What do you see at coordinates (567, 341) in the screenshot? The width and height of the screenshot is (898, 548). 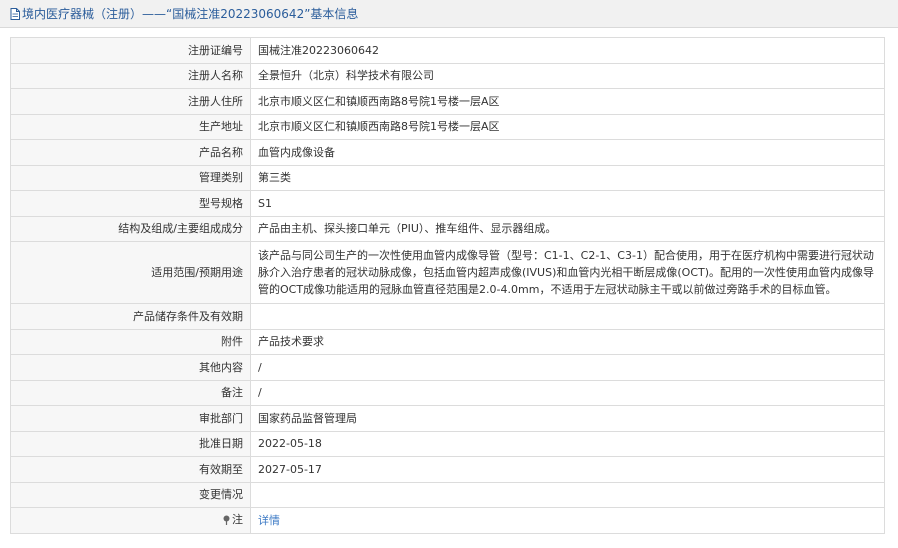 I see `row-value: 产品技术要求` at bounding box center [567, 341].